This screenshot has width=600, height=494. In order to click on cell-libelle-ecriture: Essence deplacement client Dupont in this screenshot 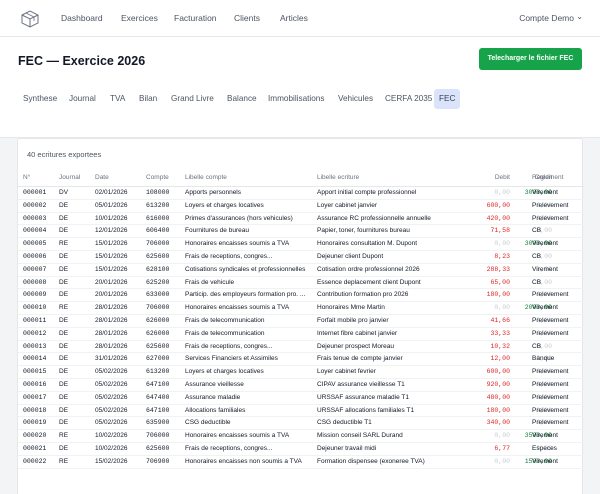, I will do `click(369, 282)`.